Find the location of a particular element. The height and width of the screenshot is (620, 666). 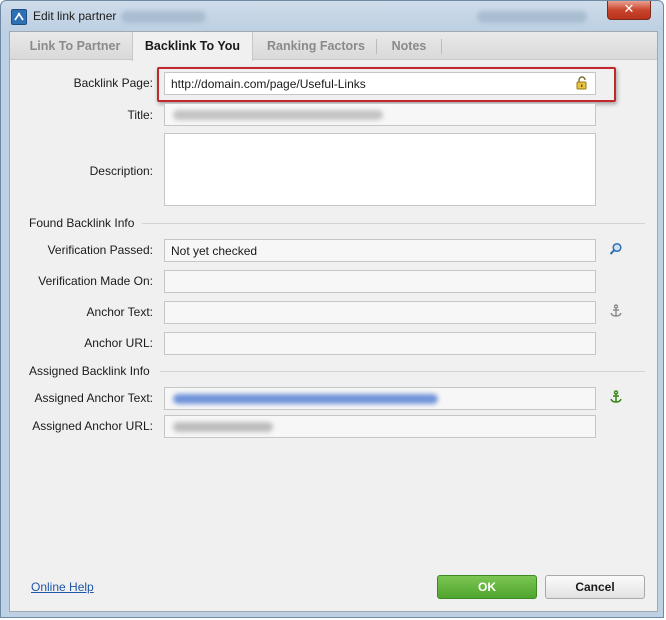

verification-passed-field: Not yet checked is located at coordinates (380, 250).